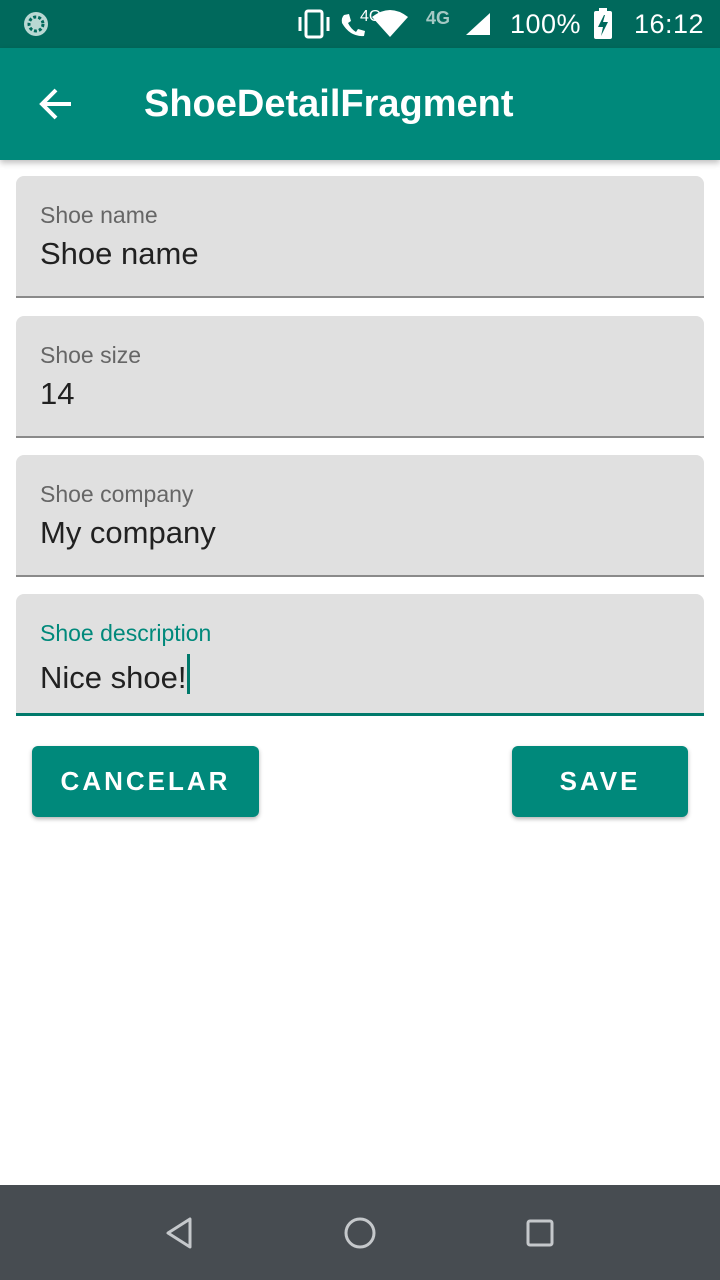 The image size is (720, 1280). I want to click on shoe-size-field: Shoe size 14, so click(360, 377).